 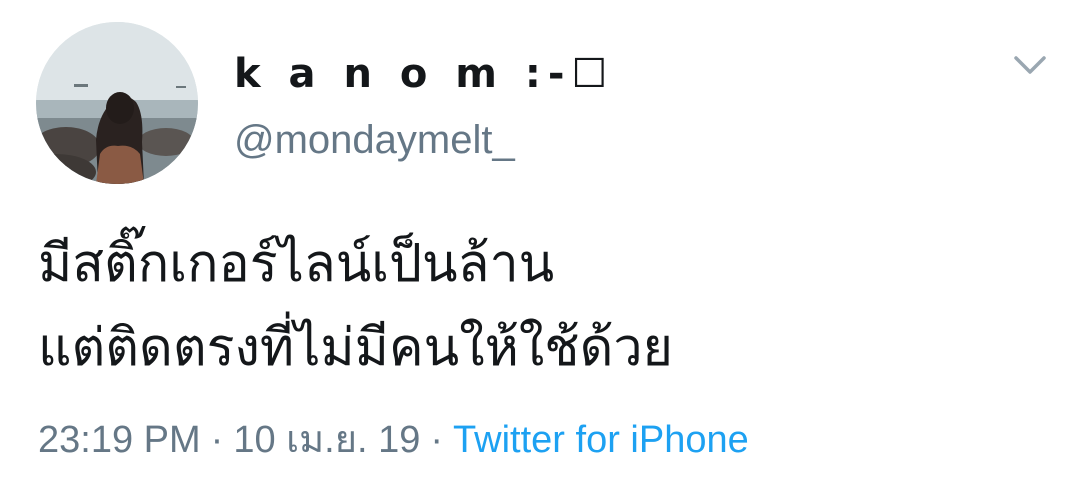 I want to click on chevron-down-icon, so click(x=1030, y=65).